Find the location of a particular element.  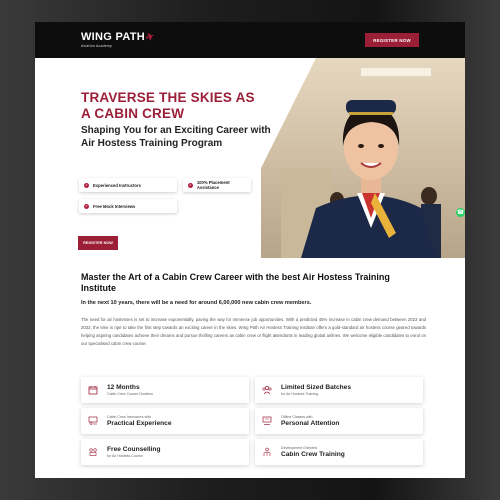

feature-card-duration: 12 Months Cabin Crew Course Duration is located at coordinates (165, 390).